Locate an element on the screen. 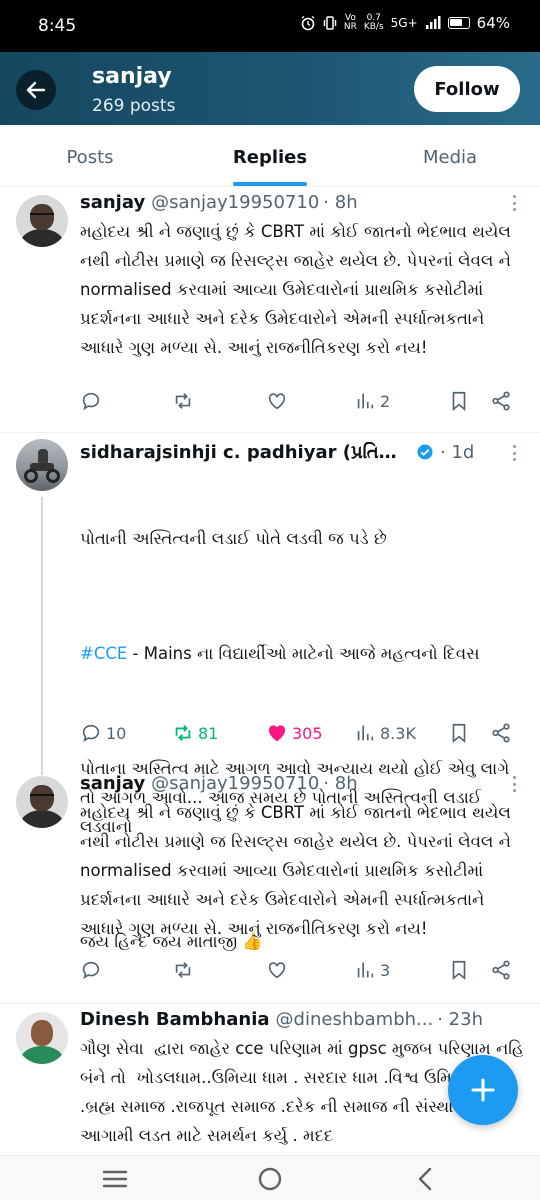  views-button: 2 is located at coordinates (372, 401).